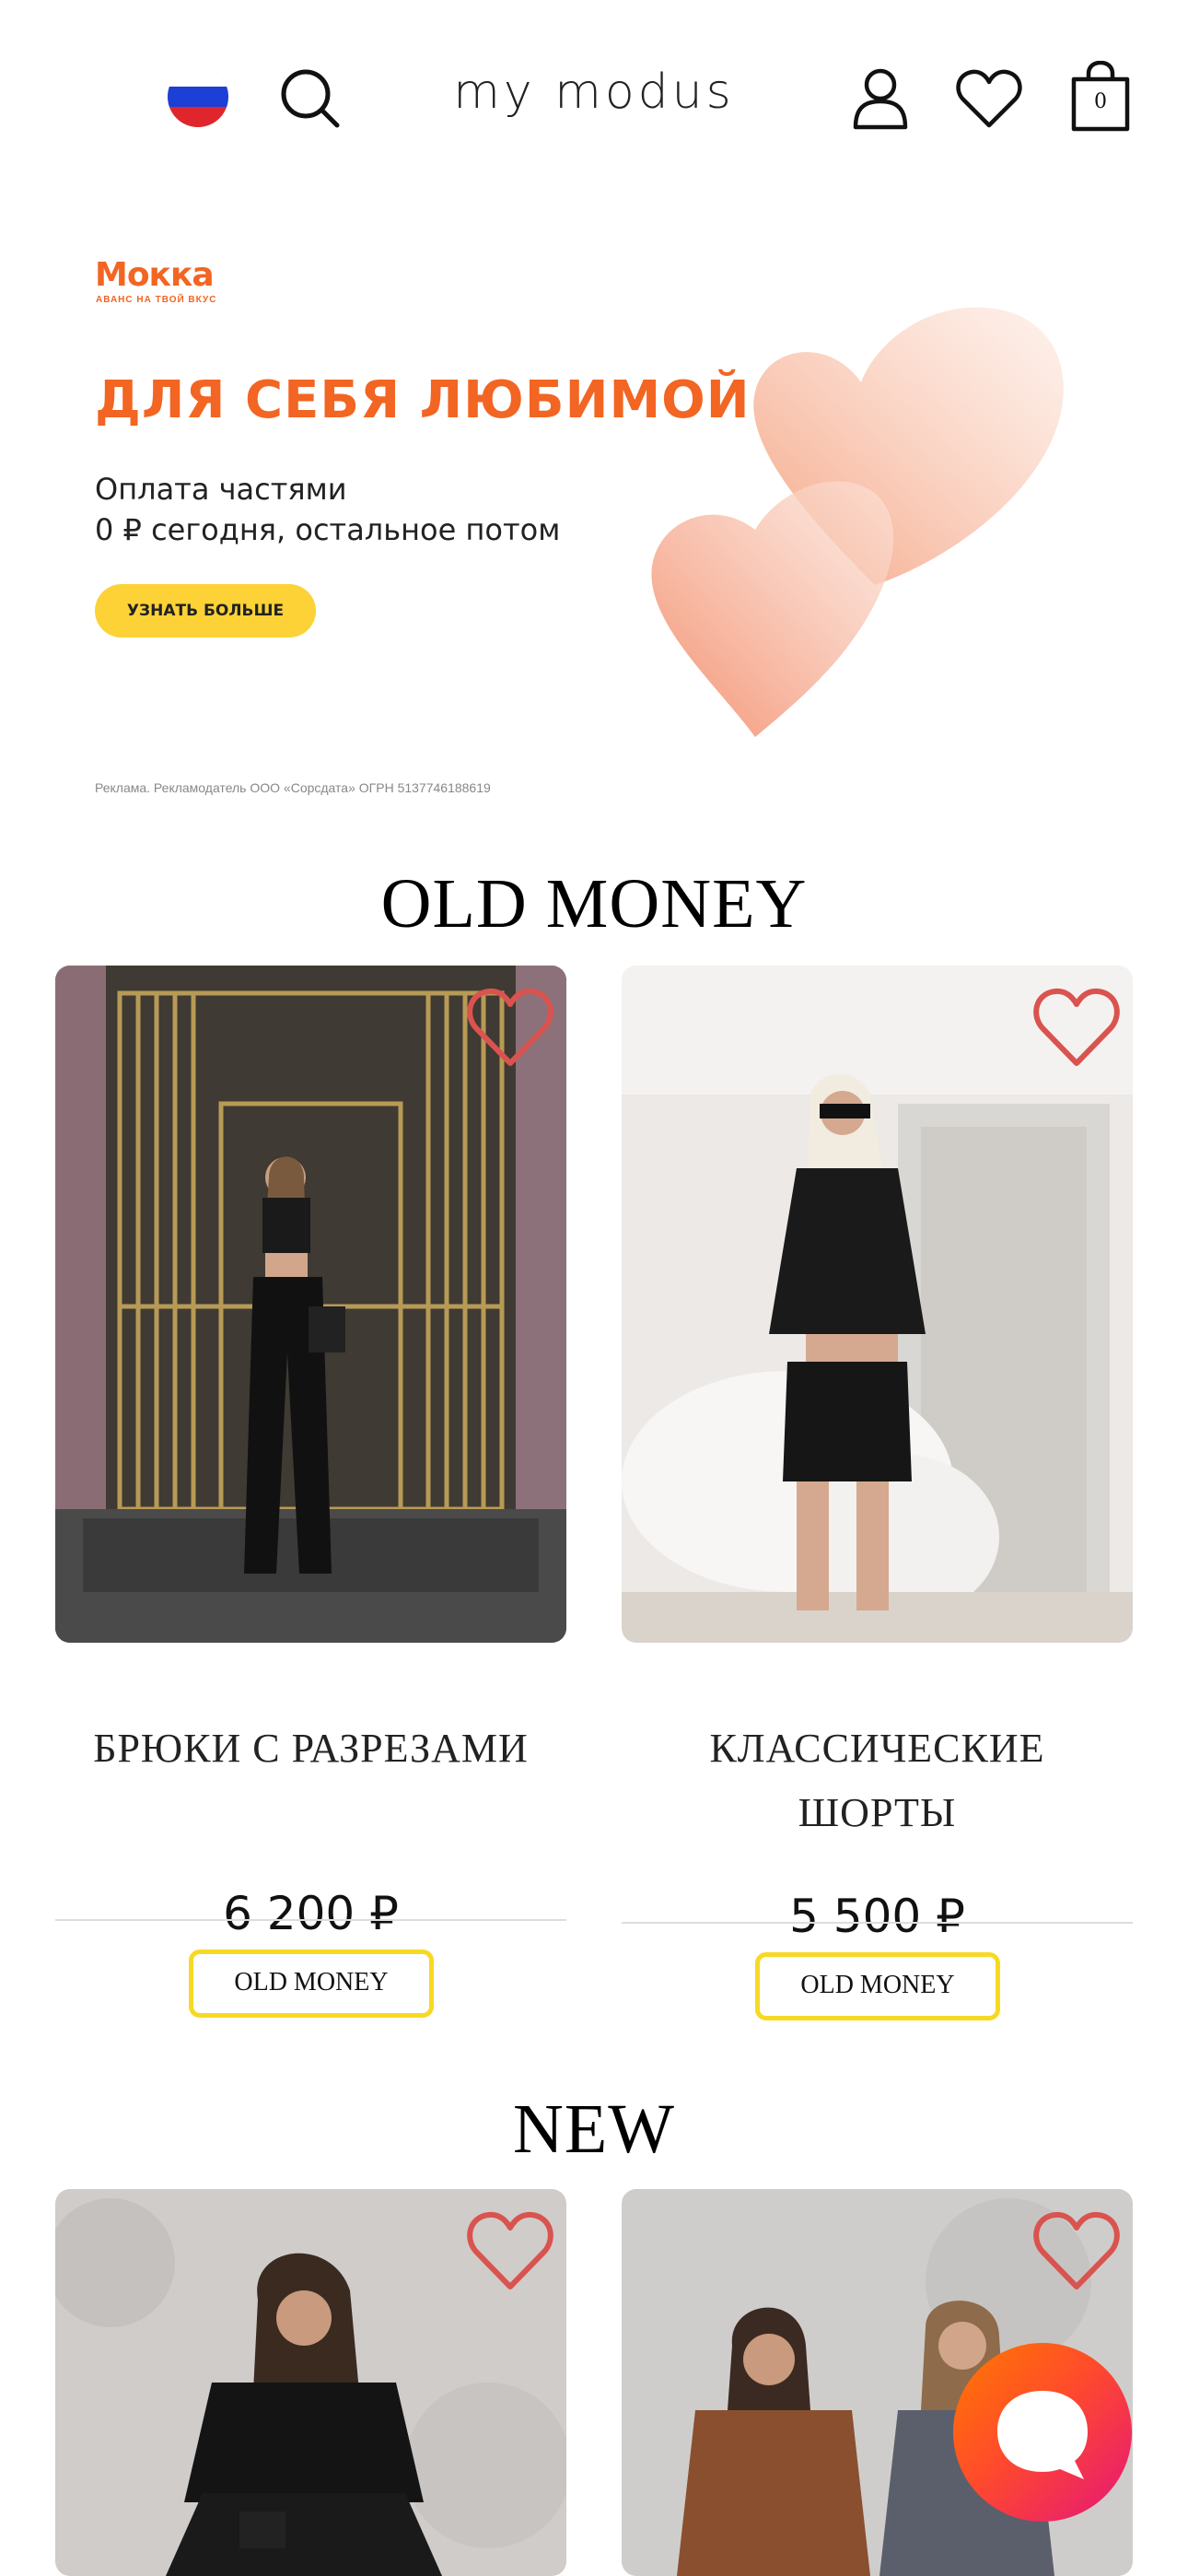  Describe the element at coordinates (877, 1916) in the screenshot. I see `product-price: 5 500 ₽` at that location.